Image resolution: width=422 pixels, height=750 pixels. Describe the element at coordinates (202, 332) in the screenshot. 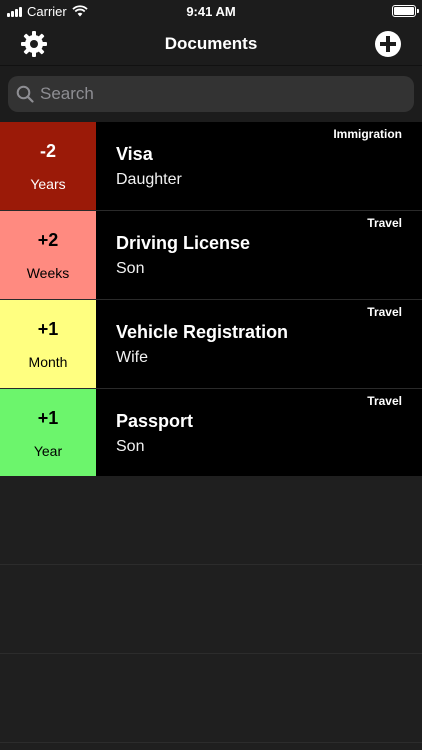

I see `document-title: Vehicle Registration` at that location.